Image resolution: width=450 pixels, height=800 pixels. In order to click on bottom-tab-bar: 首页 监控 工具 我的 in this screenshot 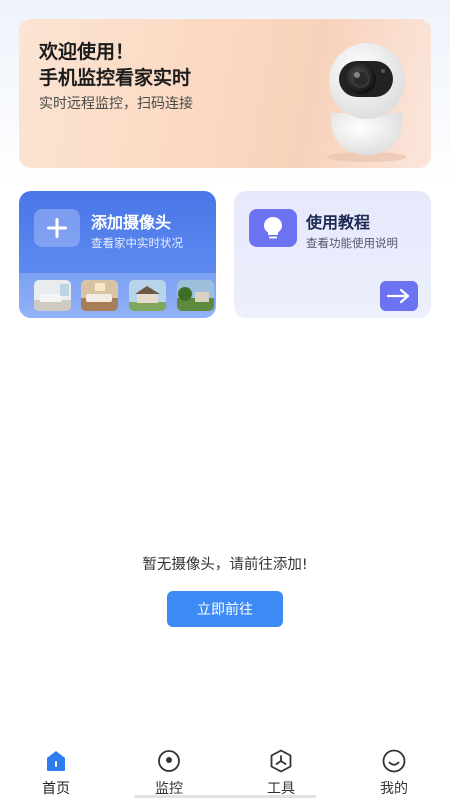, I will do `click(225, 770)`.